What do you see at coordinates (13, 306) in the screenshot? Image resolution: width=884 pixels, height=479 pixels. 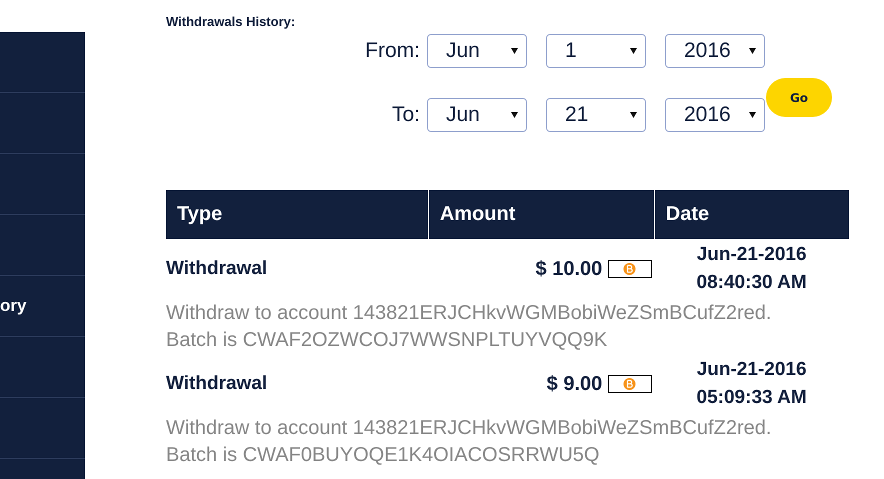 I see `sidebar-item: ory` at bounding box center [13, 306].